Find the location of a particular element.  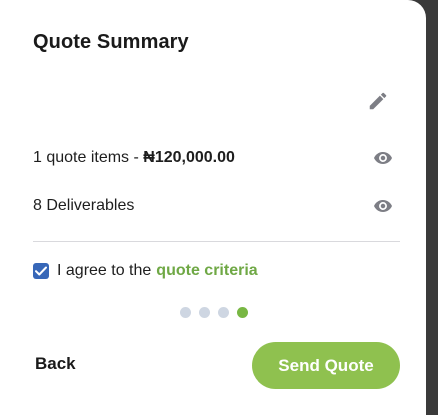

agree-checkbox is located at coordinates (41, 271).